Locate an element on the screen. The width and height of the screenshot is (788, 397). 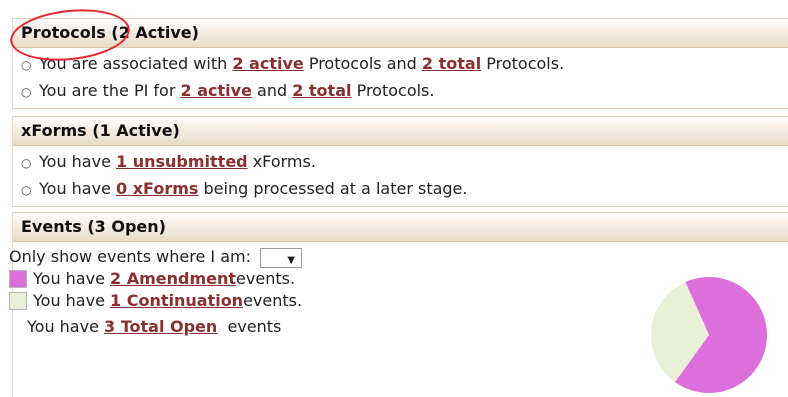
processing-xforms-link: 0 xForms is located at coordinates (157, 188).